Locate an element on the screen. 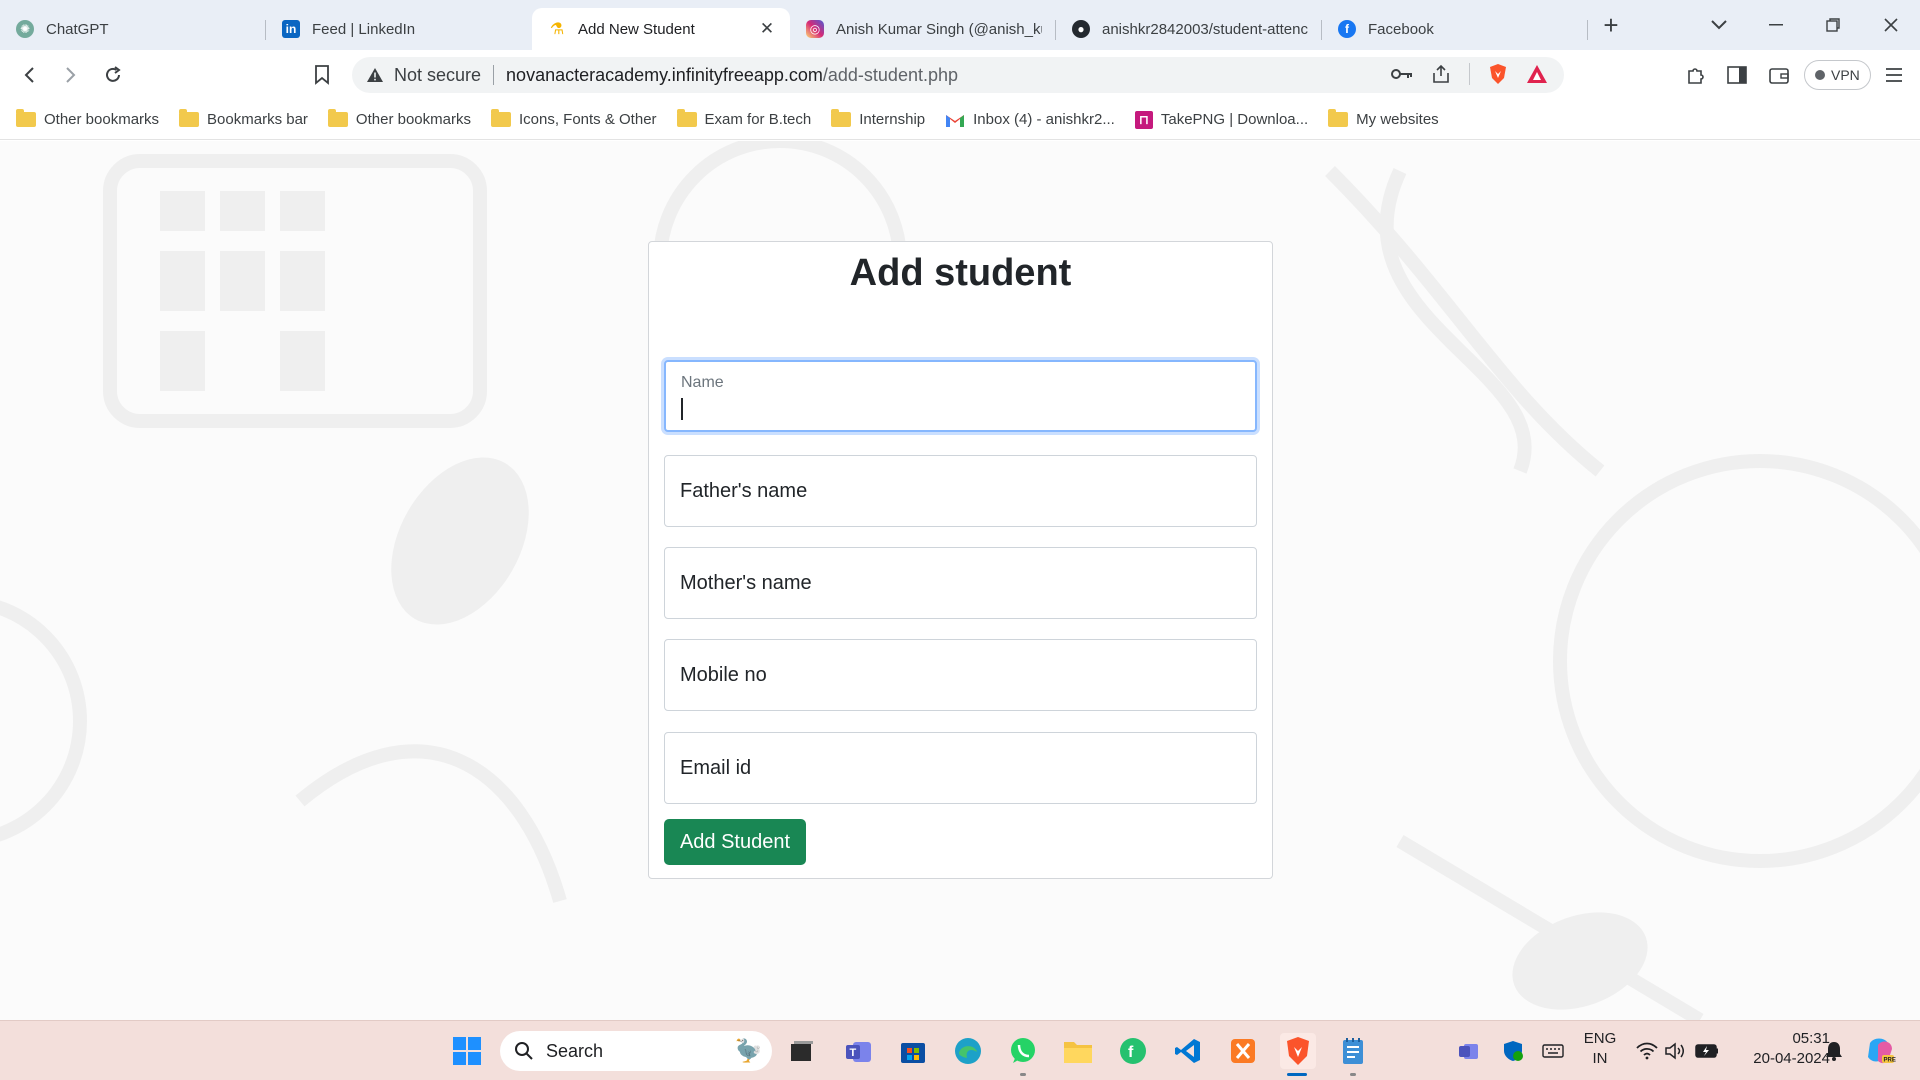  share-icon is located at coordinates (1441, 74).